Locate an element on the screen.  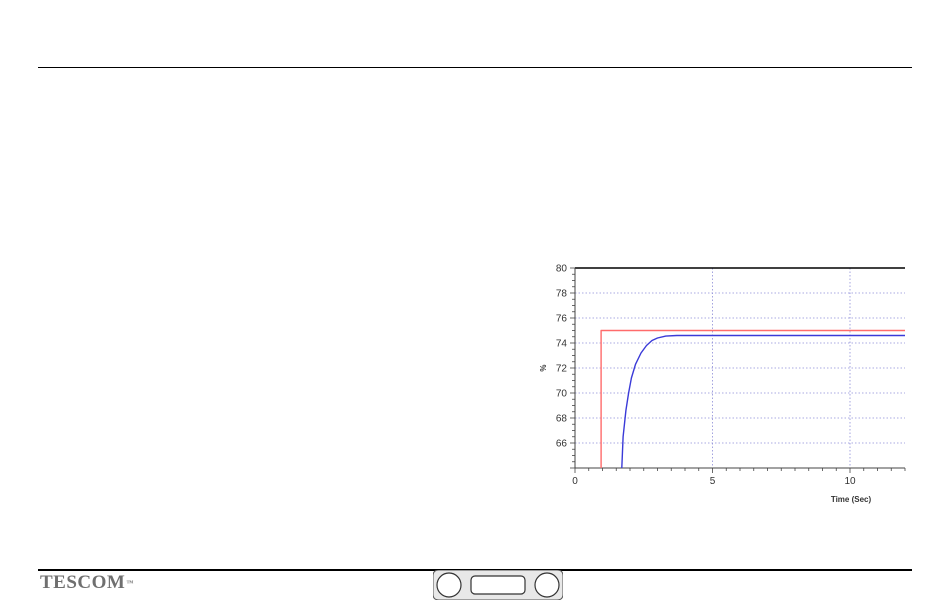
grid-layer is located at coordinates (740, 368).